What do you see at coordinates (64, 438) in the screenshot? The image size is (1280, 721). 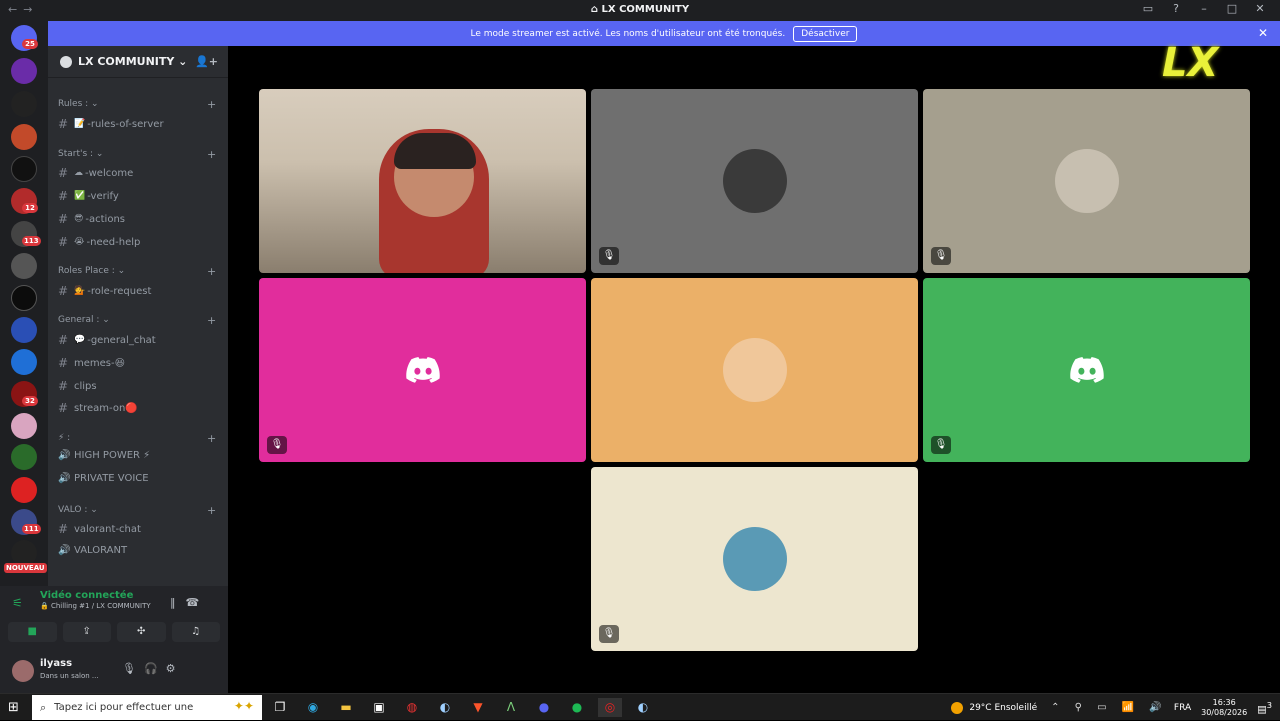 I see `category-power: ⚡ :` at bounding box center [64, 438].